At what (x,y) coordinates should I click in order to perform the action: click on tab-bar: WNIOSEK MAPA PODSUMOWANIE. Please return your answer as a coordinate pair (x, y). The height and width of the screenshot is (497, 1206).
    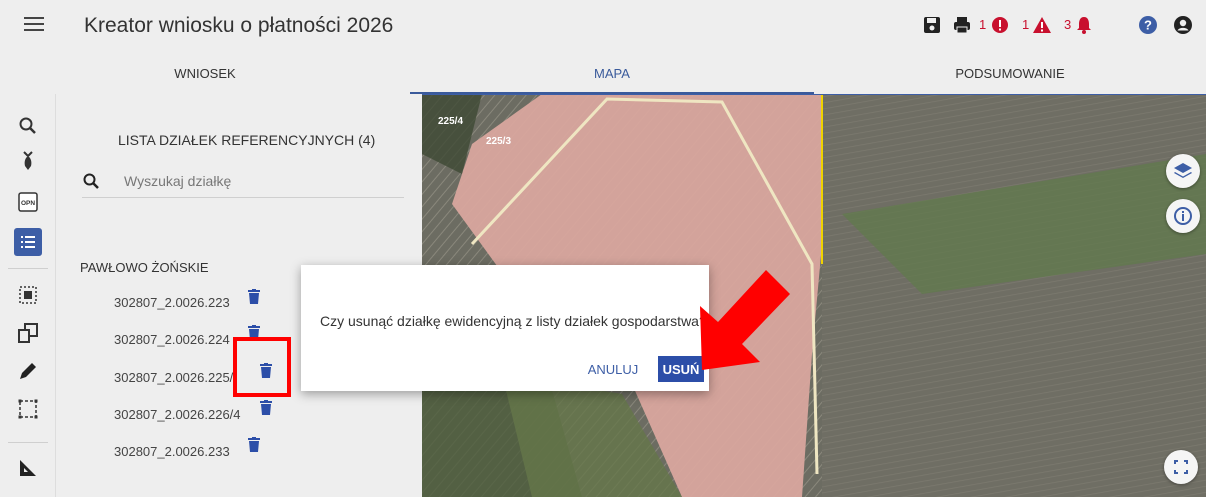
    Looking at the image, I should click on (603, 74).